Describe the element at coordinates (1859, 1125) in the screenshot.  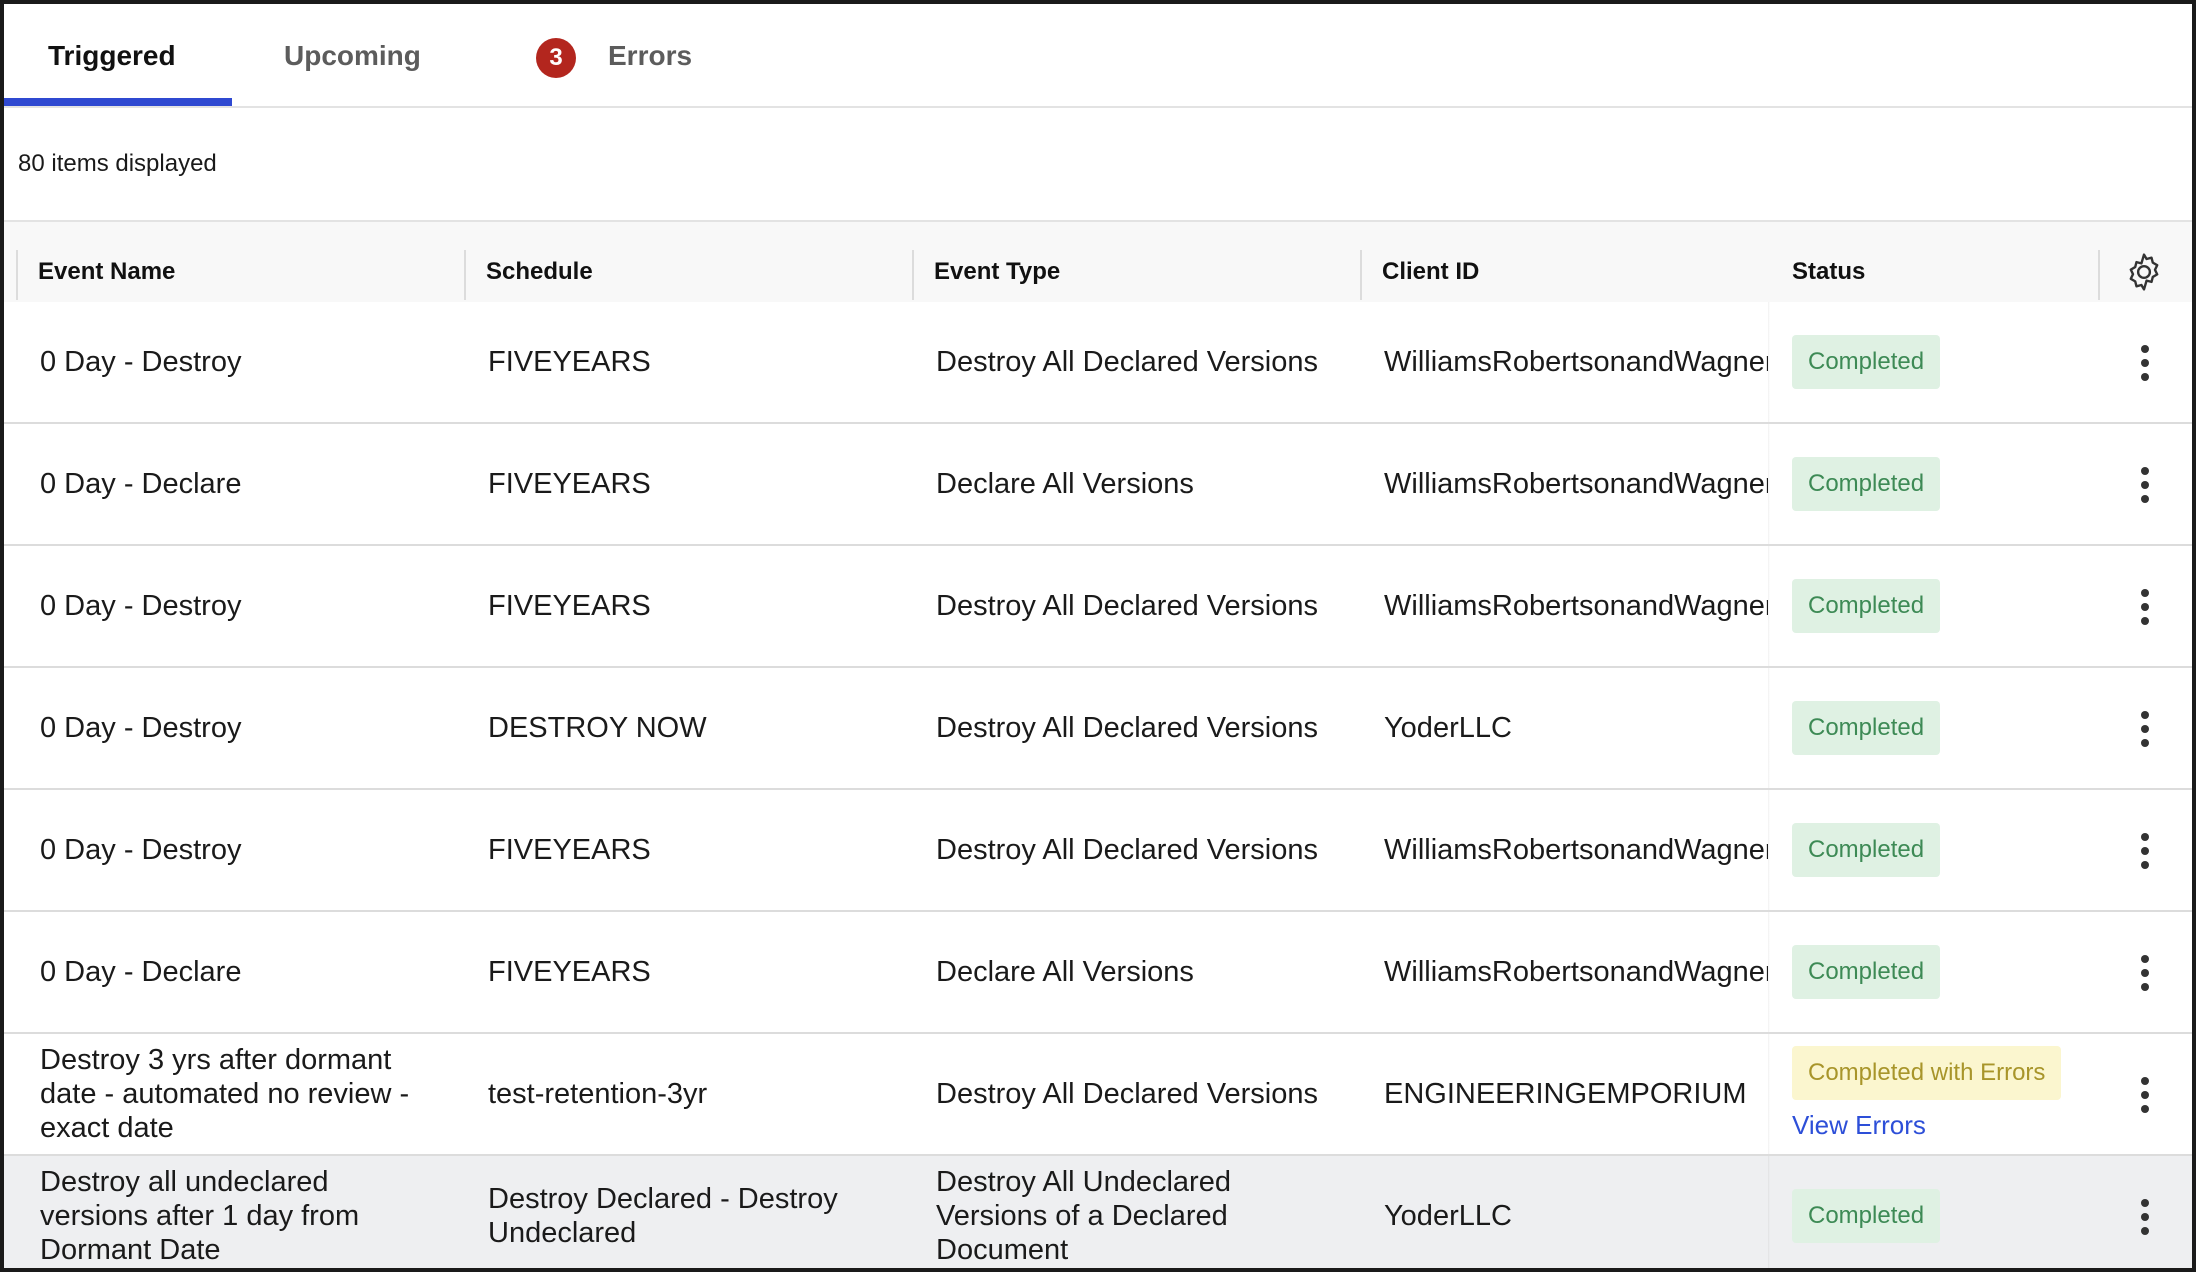
I see `view-errors-link: View Errors` at that location.